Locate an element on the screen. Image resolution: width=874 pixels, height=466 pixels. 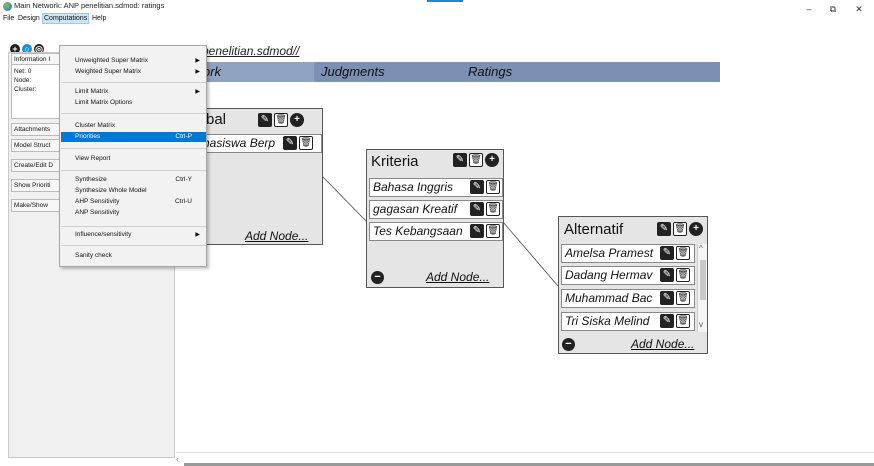
menu-item-label: View Report is located at coordinates (93, 158).